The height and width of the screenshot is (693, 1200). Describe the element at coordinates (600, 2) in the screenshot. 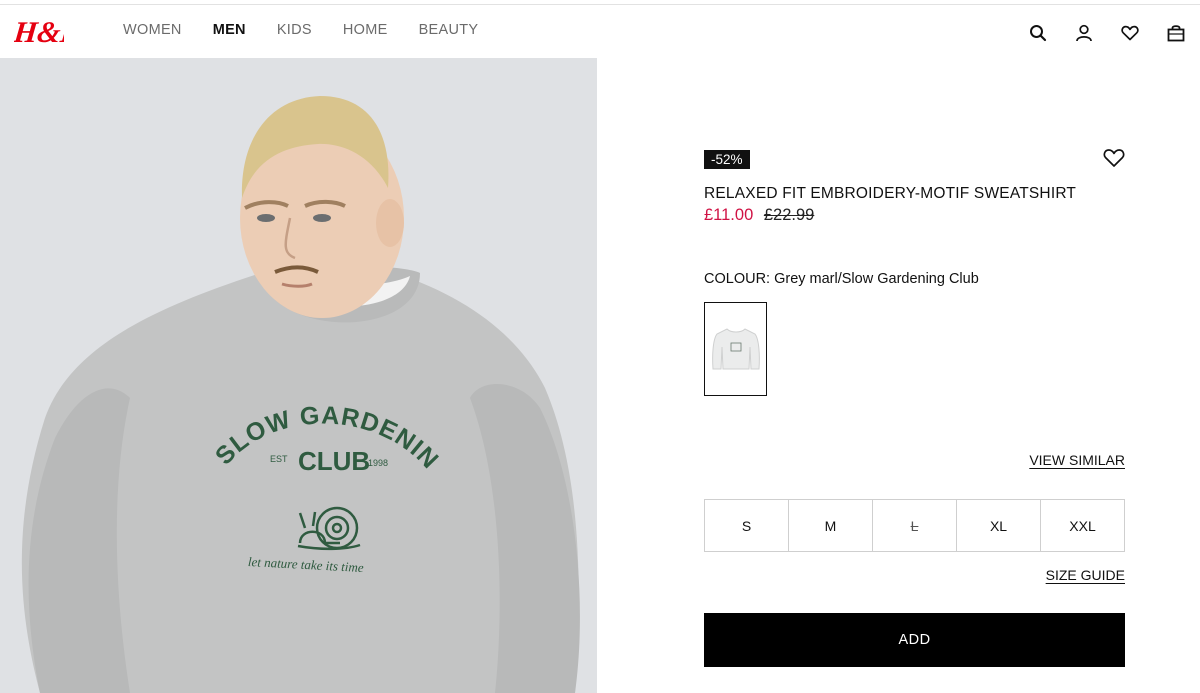

I see `top-border` at that location.